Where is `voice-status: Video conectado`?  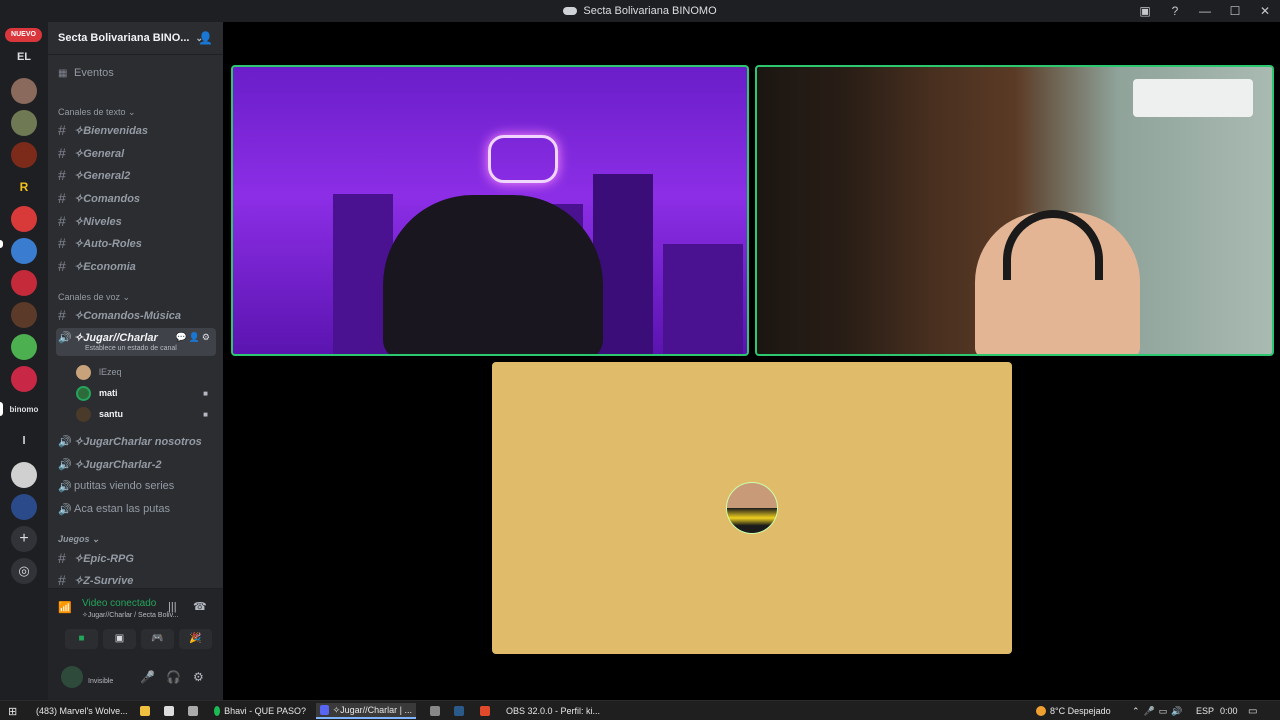
voice-status: Video conectado is located at coordinates (119, 603).